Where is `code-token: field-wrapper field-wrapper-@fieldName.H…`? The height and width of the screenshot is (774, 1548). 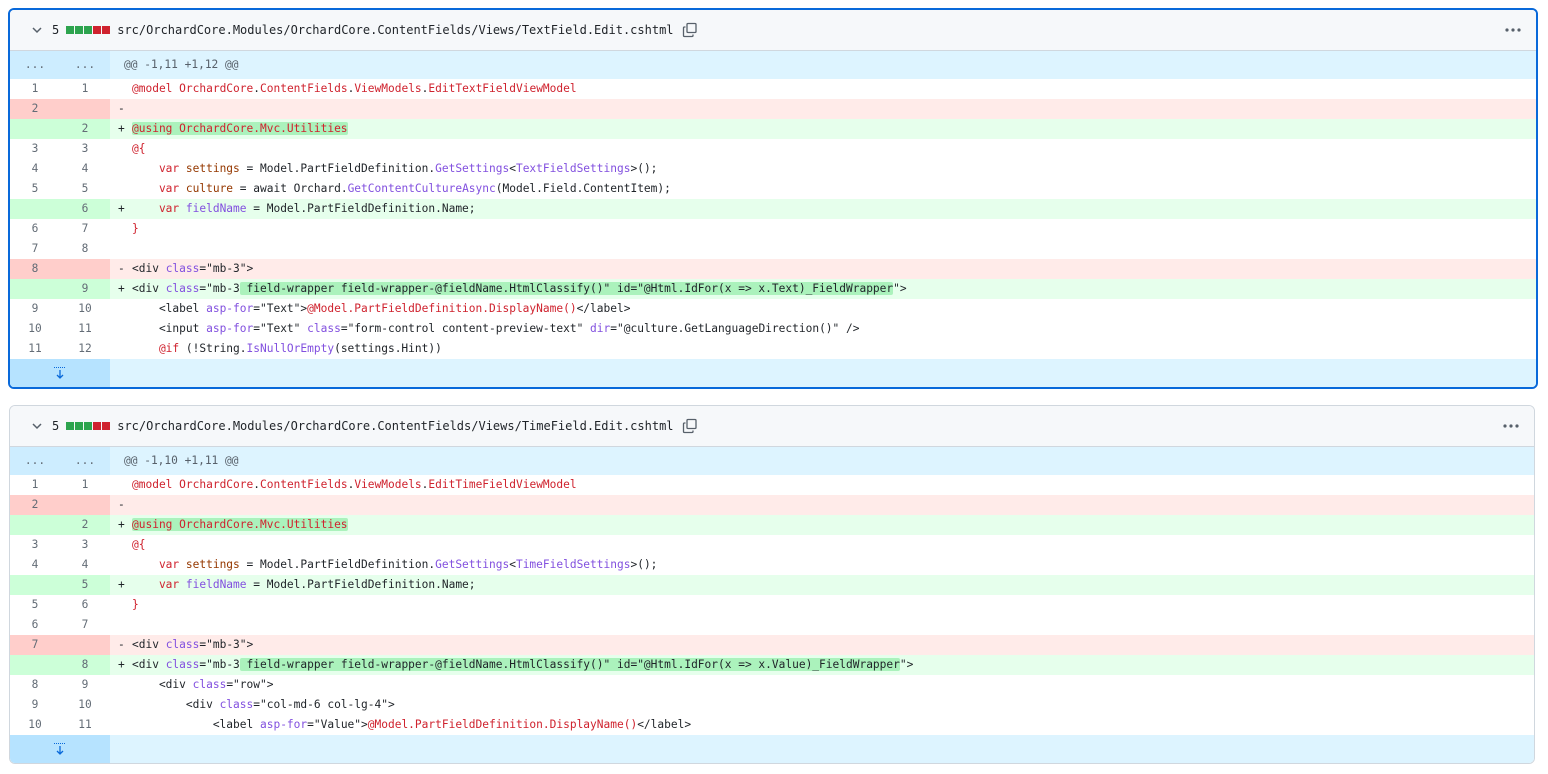
code-token: field-wrapper field-wrapper-@fieldName.H… is located at coordinates (566, 288).